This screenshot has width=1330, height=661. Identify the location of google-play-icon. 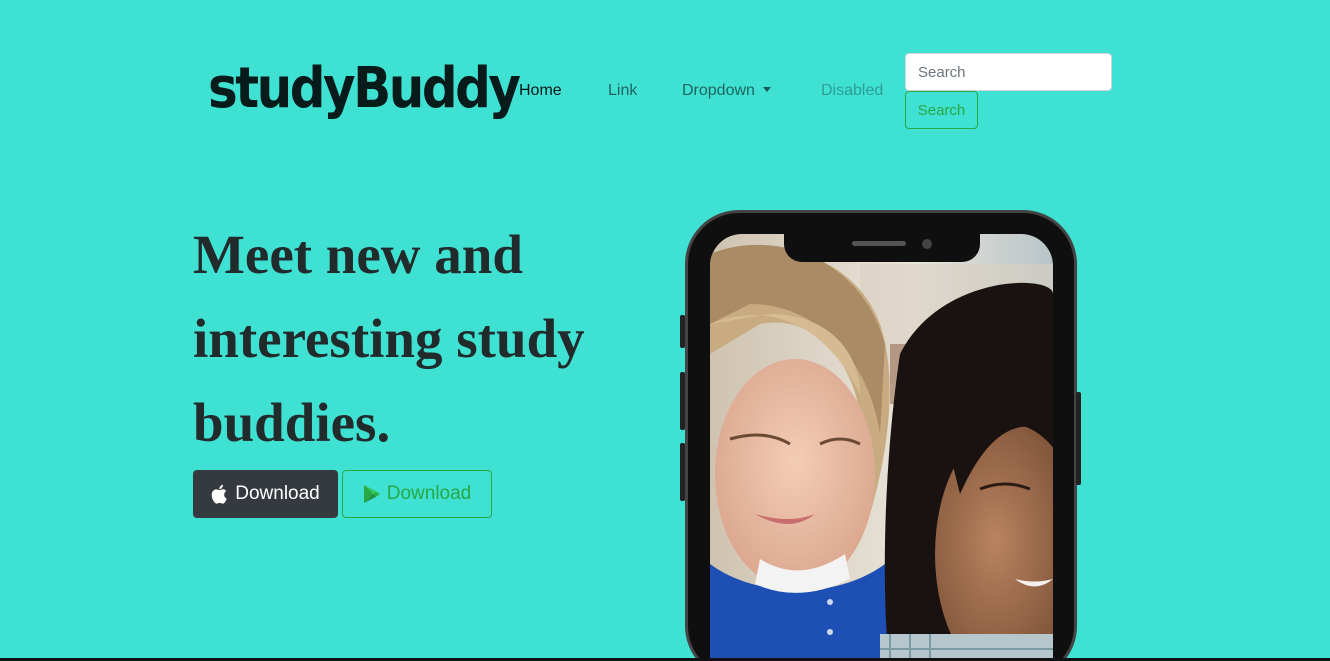
(371, 494).